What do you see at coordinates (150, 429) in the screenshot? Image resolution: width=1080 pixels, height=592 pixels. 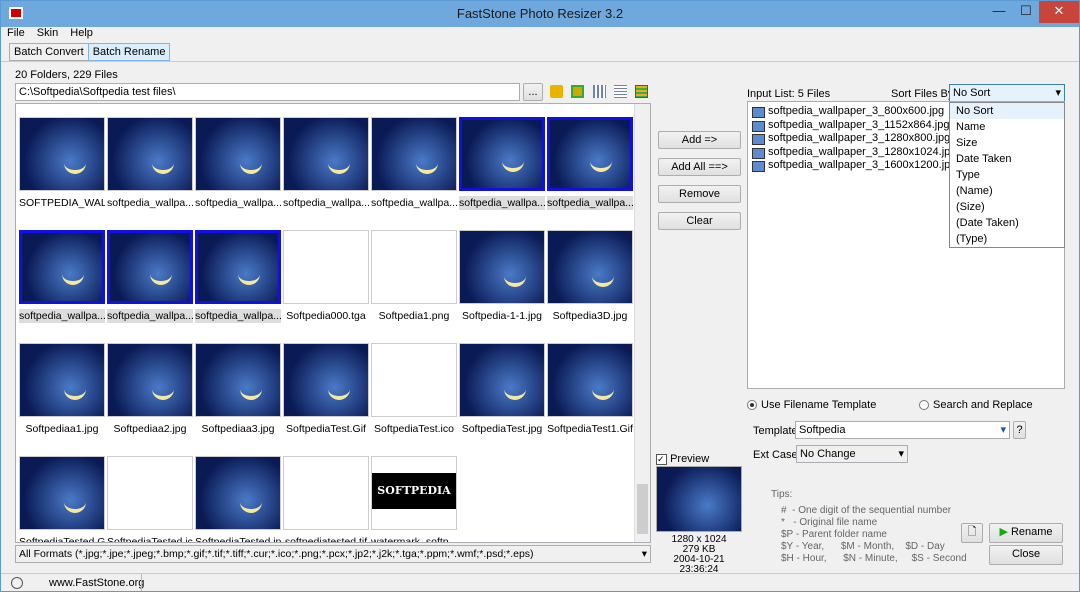 I see `file-name: Softpediaa2.jpg` at bounding box center [150, 429].